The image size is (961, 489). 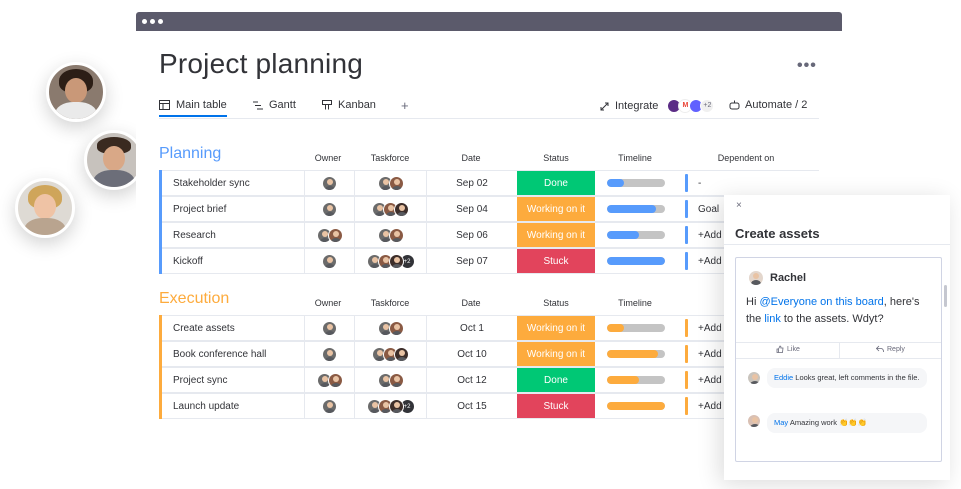 I want to click on tab-kanban: Kanban, so click(x=349, y=105).